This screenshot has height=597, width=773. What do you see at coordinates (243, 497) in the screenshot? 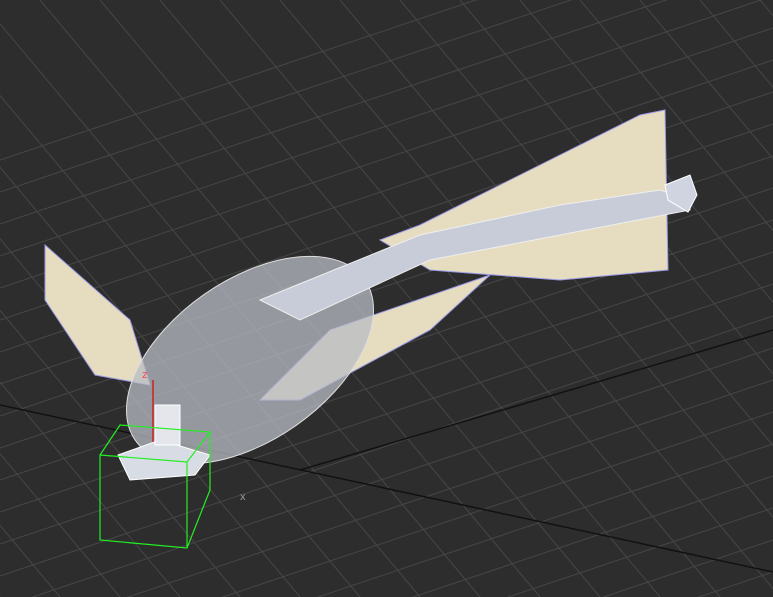
I see `axis-label: x` at bounding box center [243, 497].